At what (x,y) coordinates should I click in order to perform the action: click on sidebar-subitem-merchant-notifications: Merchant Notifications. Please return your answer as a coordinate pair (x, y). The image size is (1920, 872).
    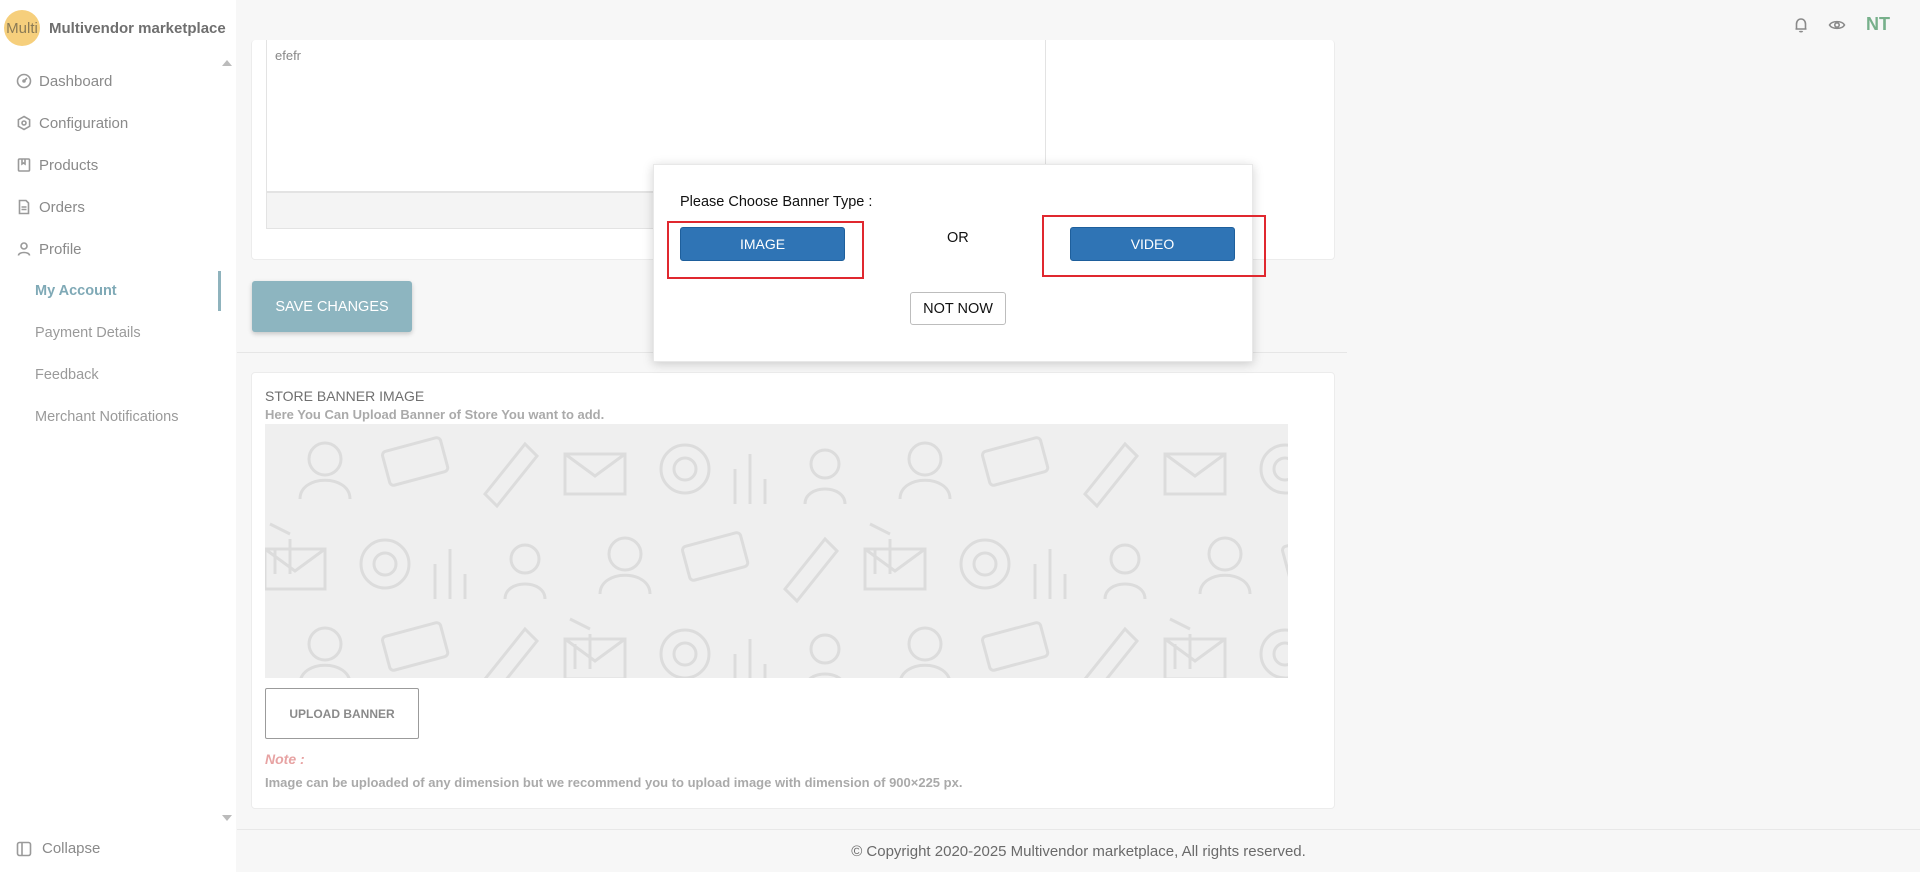
    Looking at the image, I should click on (118, 417).